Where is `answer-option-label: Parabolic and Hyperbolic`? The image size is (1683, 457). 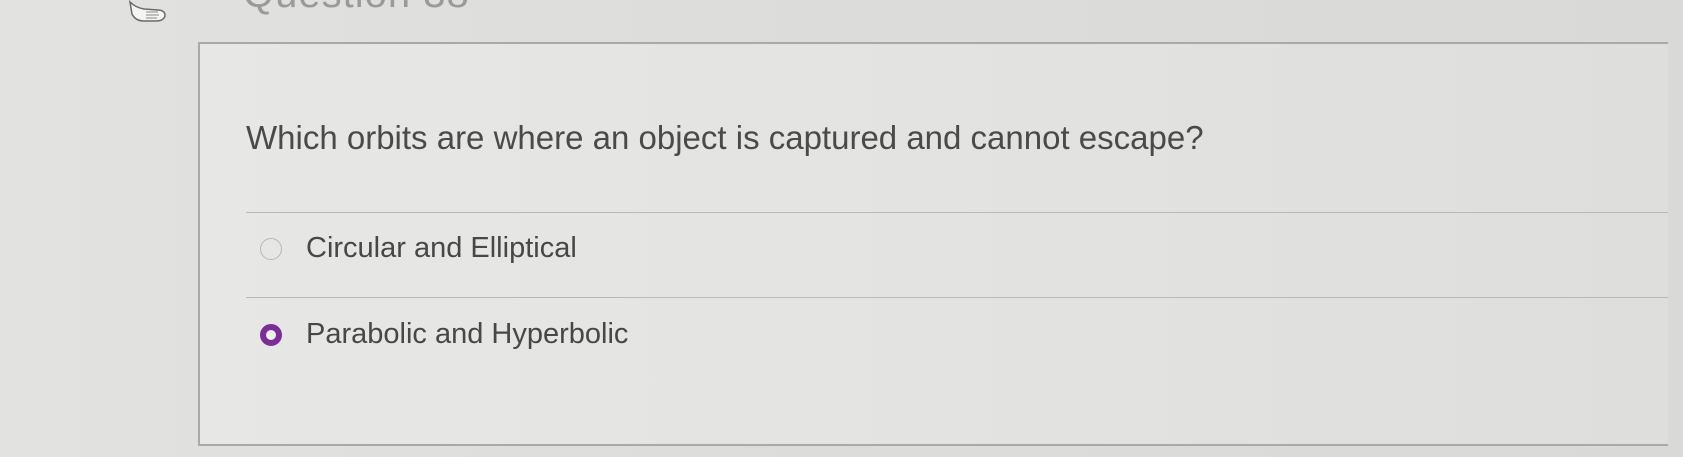
answer-option-label: Parabolic and Hyperbolic is located at coordinates (467, 334).